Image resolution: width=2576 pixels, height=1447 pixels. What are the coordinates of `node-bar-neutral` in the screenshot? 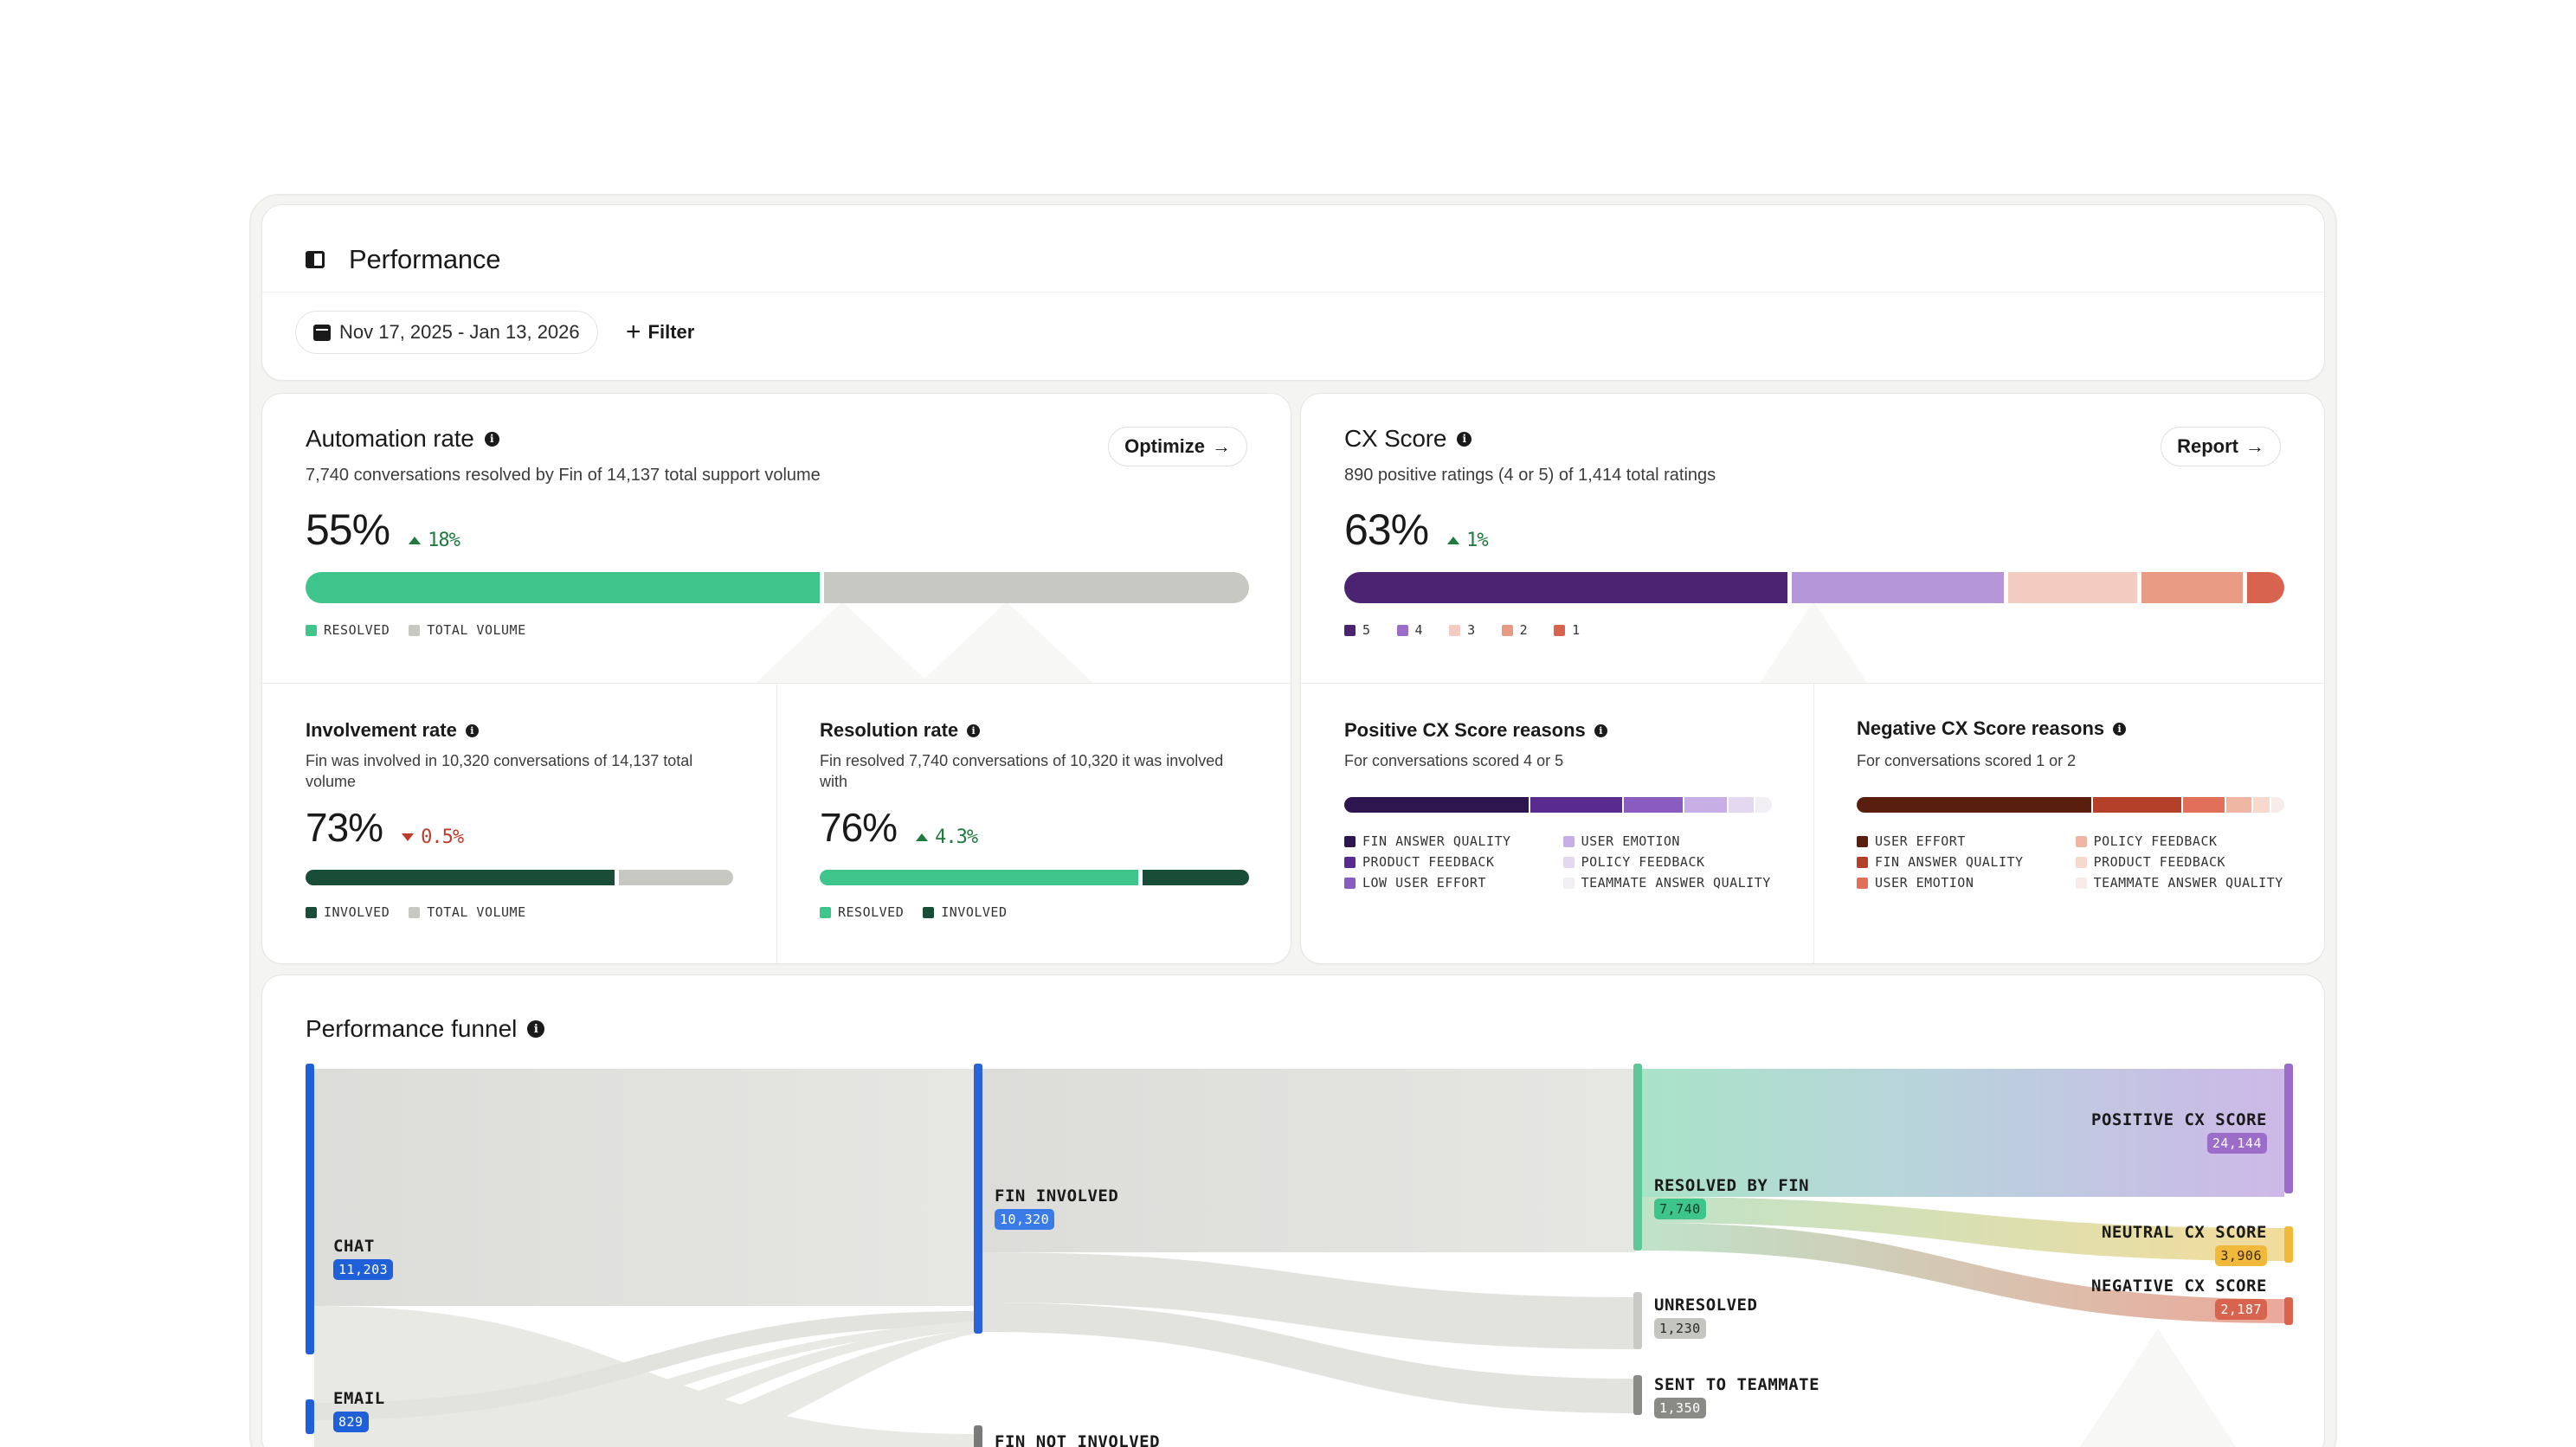 It's located at (2288, 1244).